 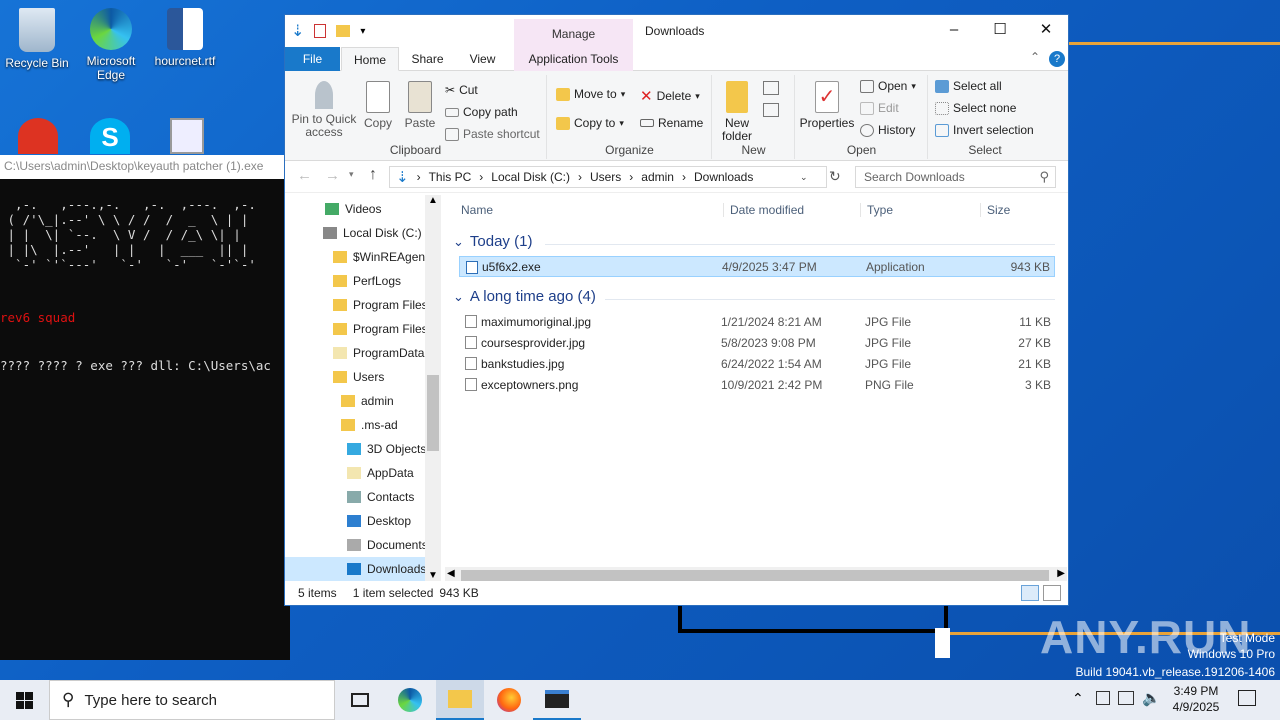 I want to click on nav-item: Contacts, so click(x=355, y=497).